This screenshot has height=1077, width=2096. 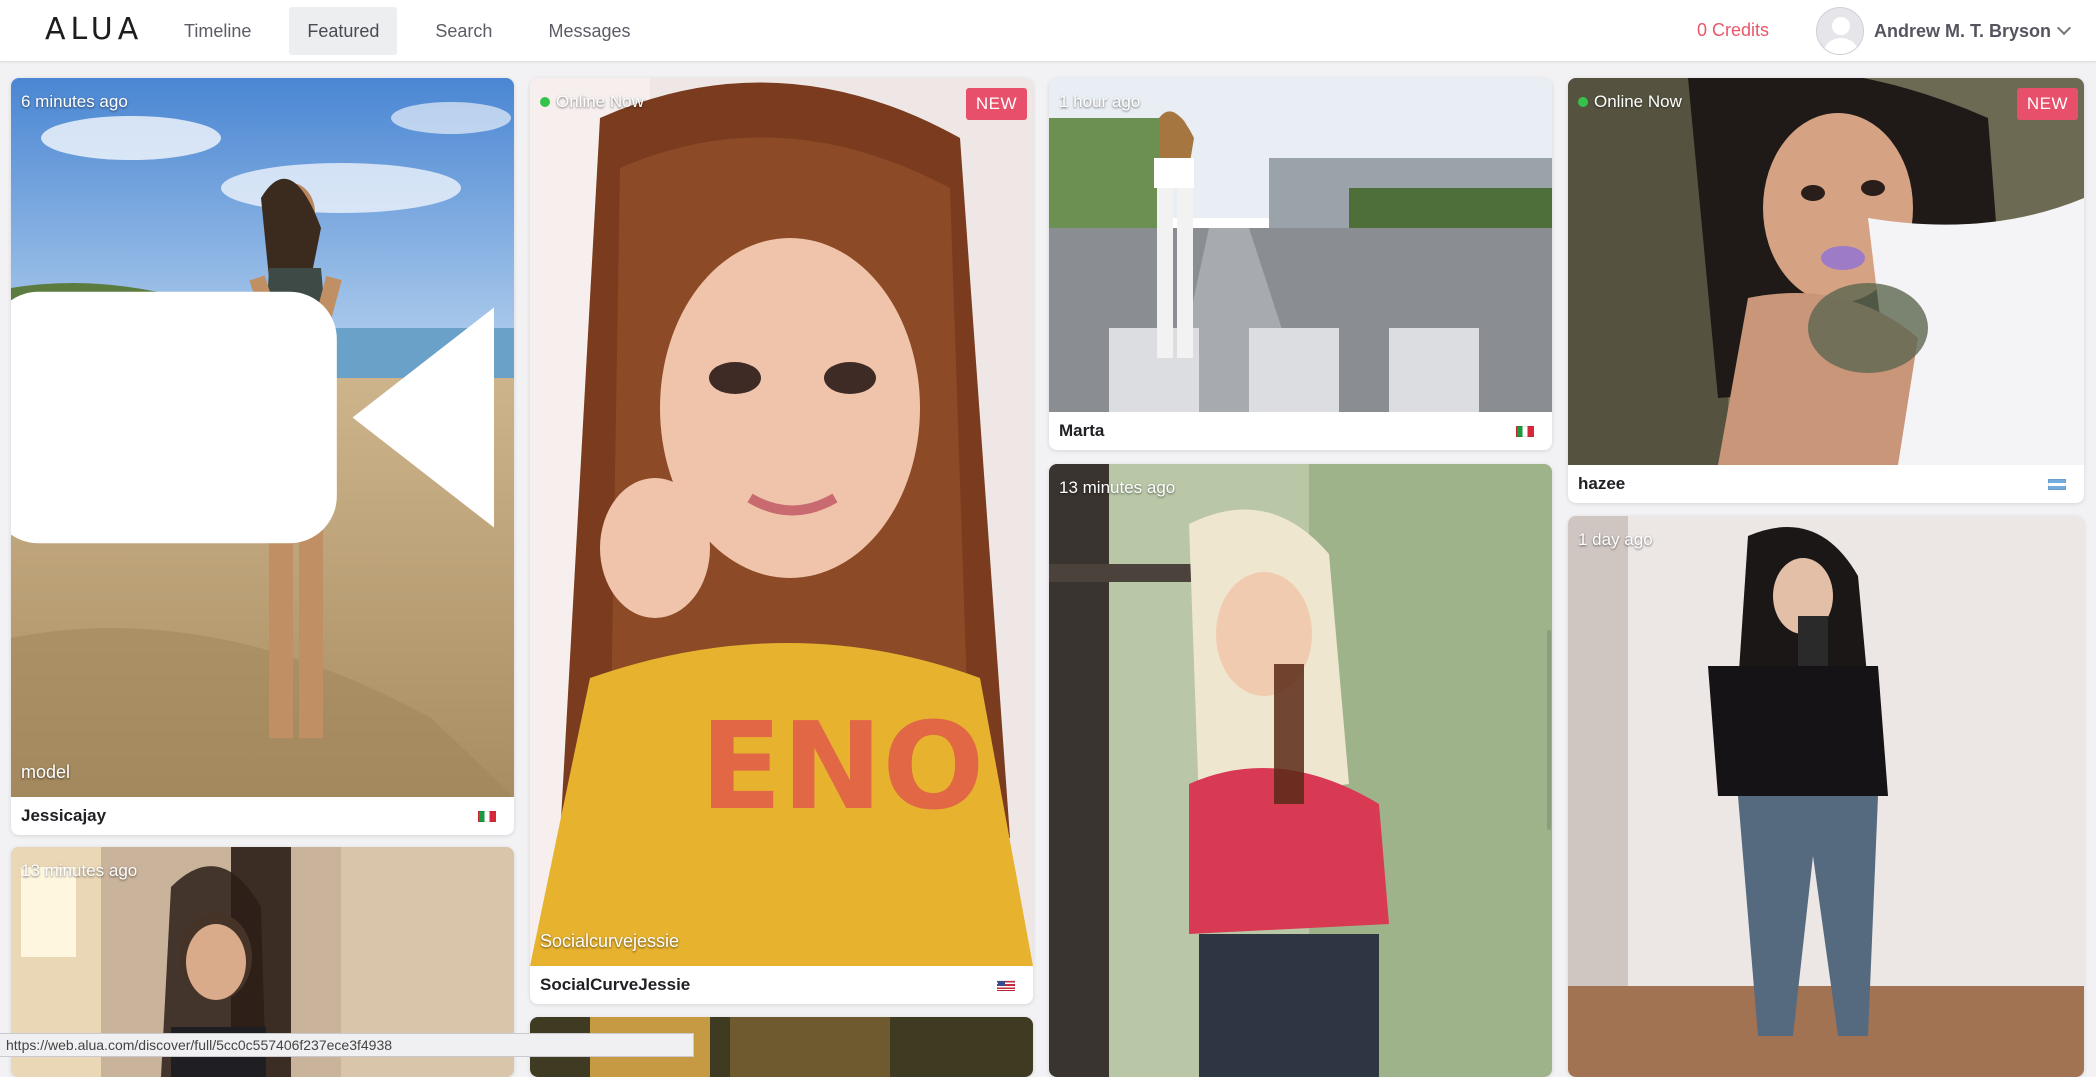 I want to click on card-footer: Jessicajay, so click(x=262, y=816).